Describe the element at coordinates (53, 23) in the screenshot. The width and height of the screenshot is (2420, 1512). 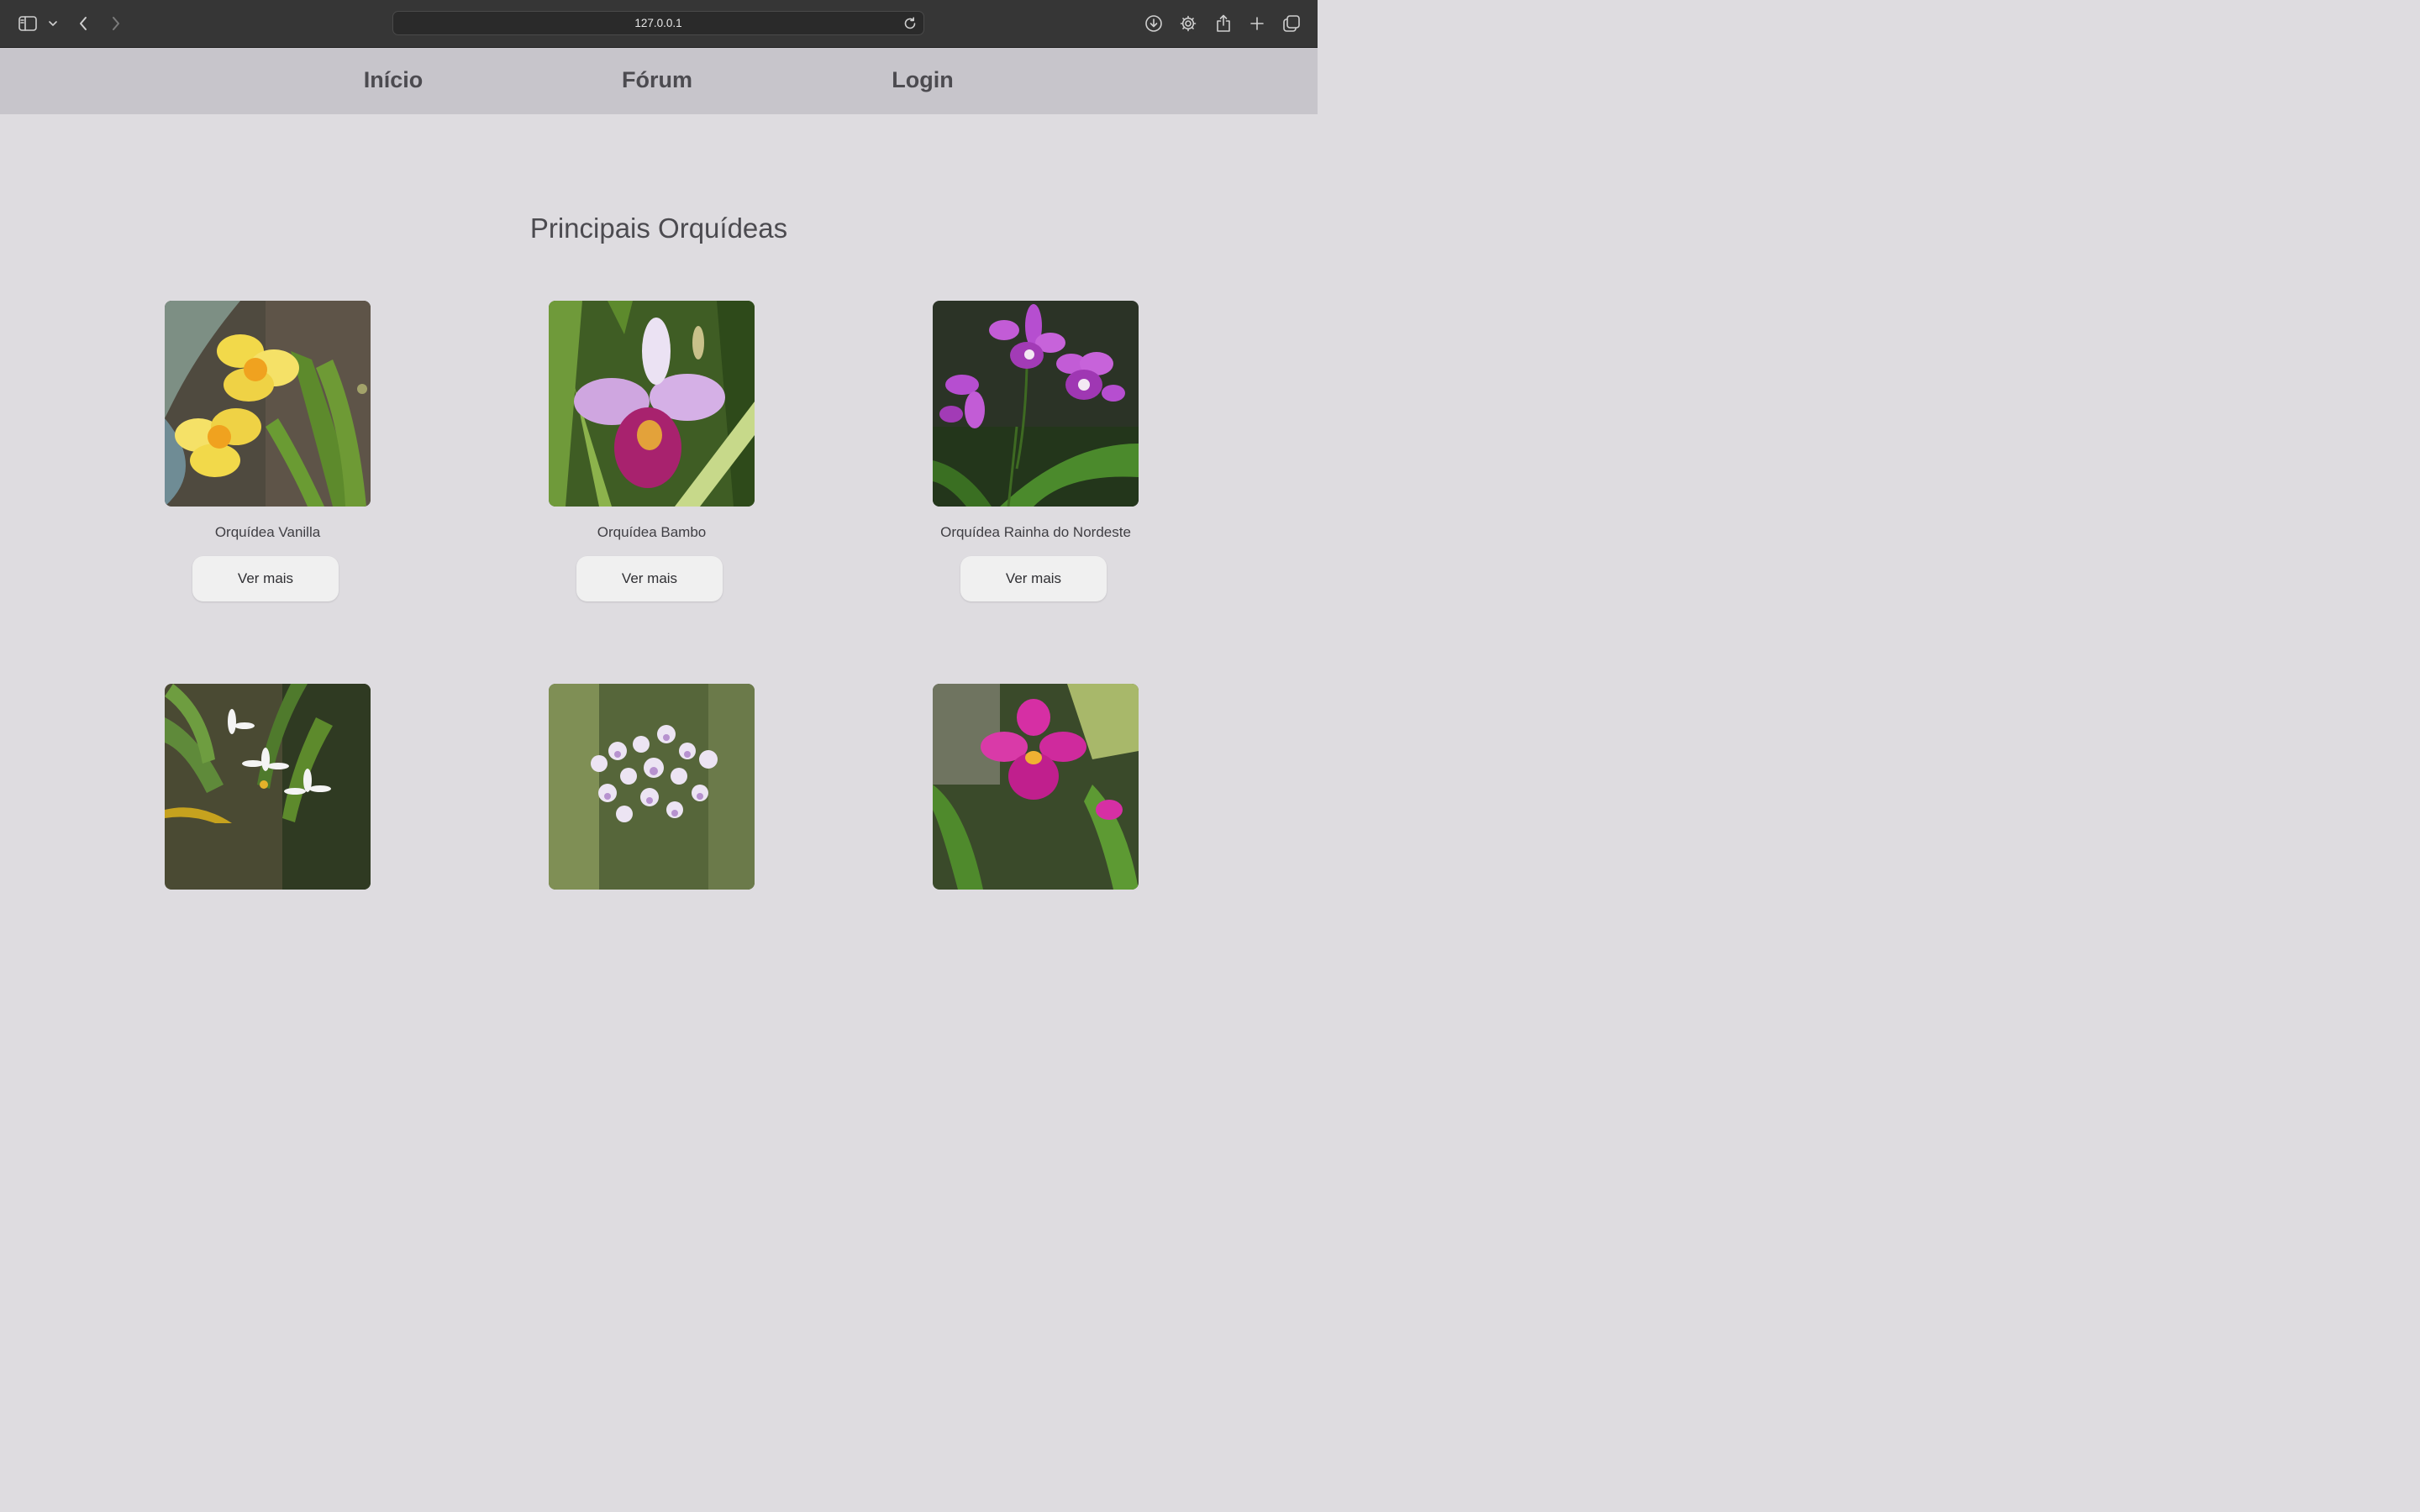
I see `chevron-down-icon` at that location.